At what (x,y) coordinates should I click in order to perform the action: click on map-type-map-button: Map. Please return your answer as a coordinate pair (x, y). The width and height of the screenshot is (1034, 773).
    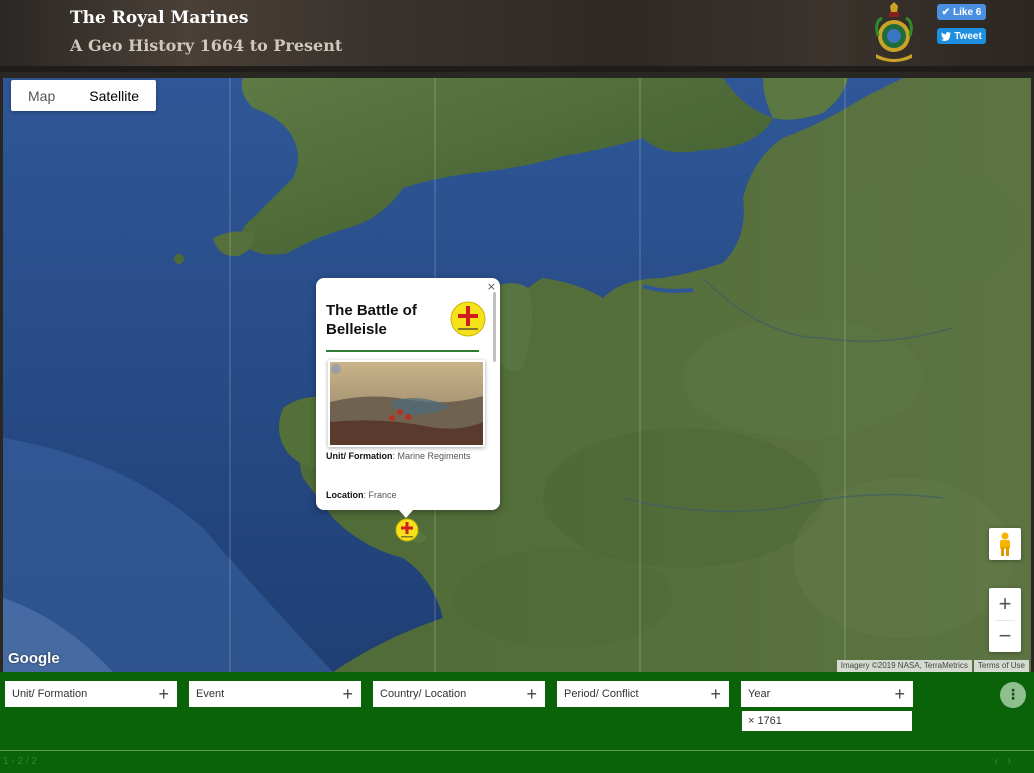
    Looking at the image, I should click on (41, 95).